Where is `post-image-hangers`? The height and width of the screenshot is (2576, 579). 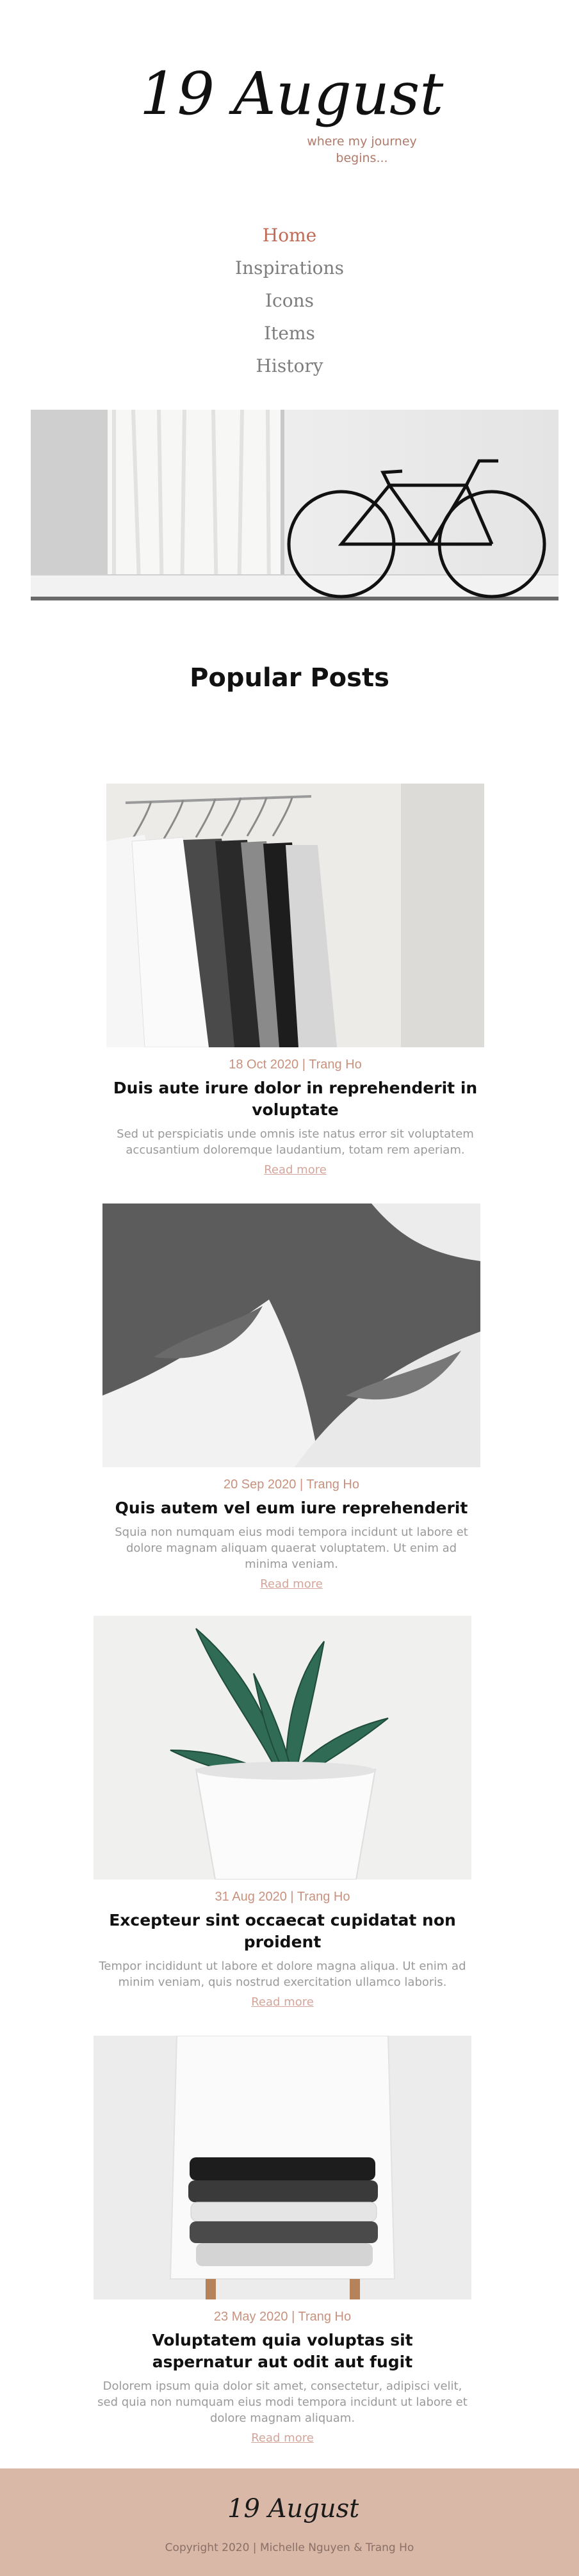
post-image-hangers is located at coordinates (295, 915).